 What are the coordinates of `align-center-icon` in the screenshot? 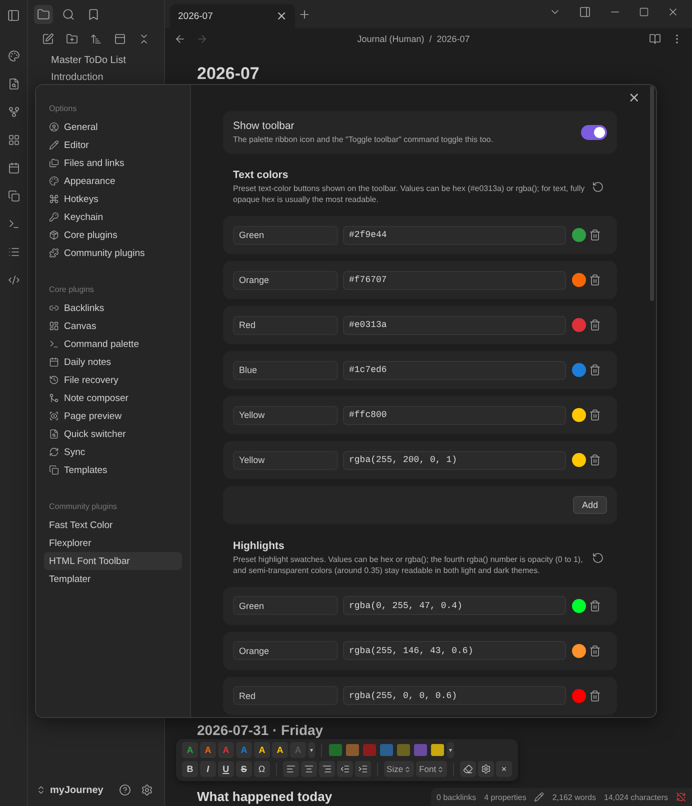 It's located at (308, 769).